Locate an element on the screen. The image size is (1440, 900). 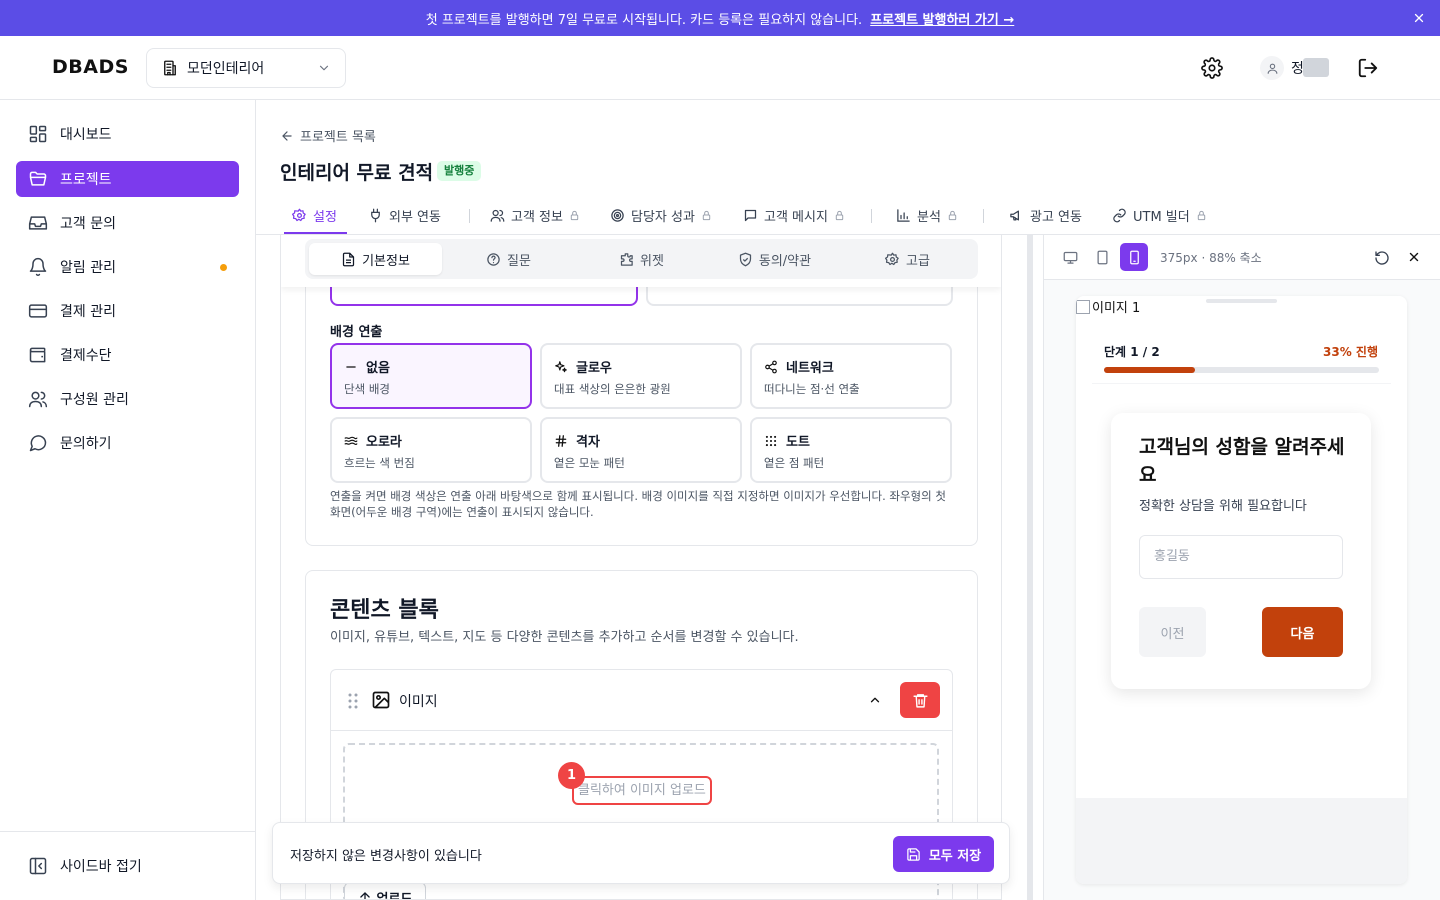
settings-gear-icon is located at coordinates (1212, 68).